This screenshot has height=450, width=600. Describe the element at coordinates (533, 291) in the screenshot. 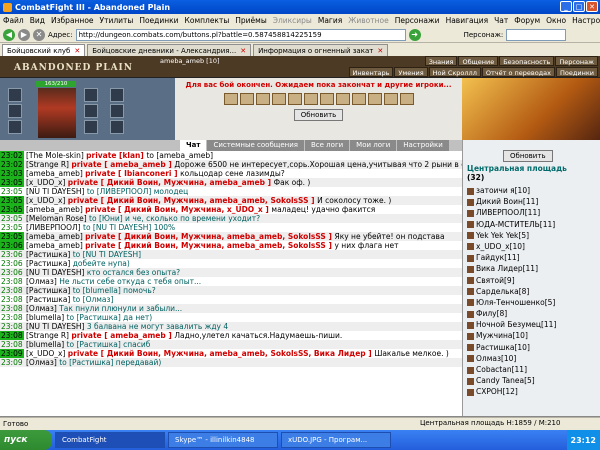

I see `user-list-item: Сарделька[8]` at that location.